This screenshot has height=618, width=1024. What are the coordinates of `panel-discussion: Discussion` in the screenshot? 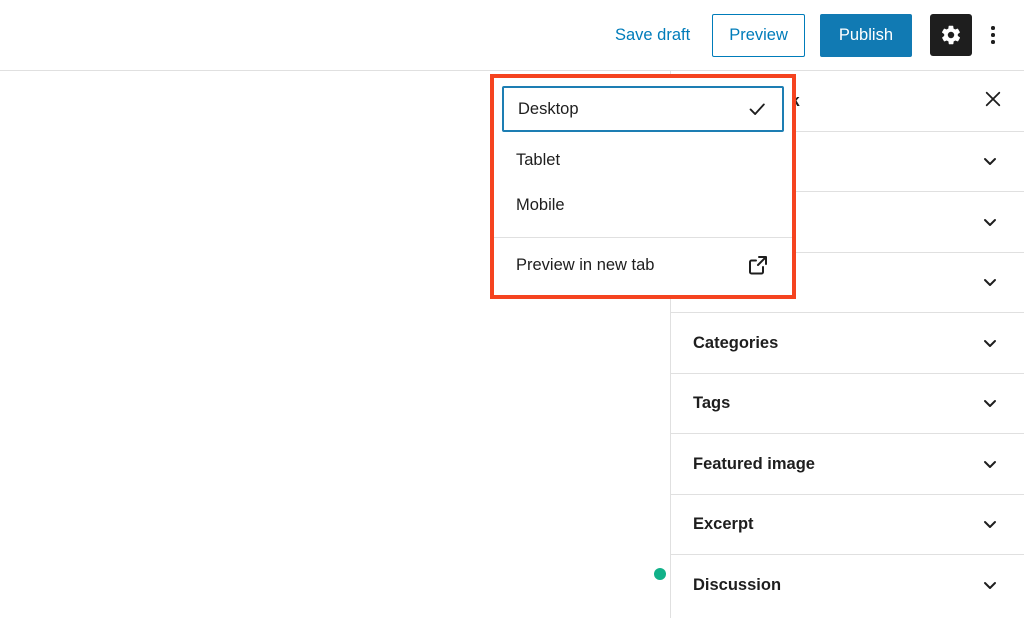 It's located at (847, 585).